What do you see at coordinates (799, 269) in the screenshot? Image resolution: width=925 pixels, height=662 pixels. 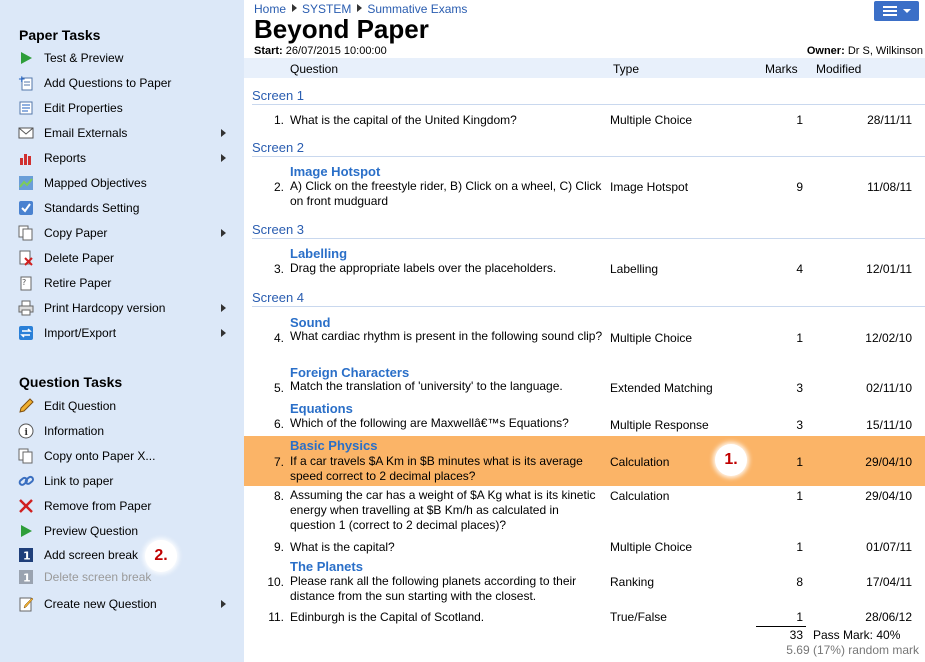 I see `question-marks: 4` at bounding box center [799, 269].